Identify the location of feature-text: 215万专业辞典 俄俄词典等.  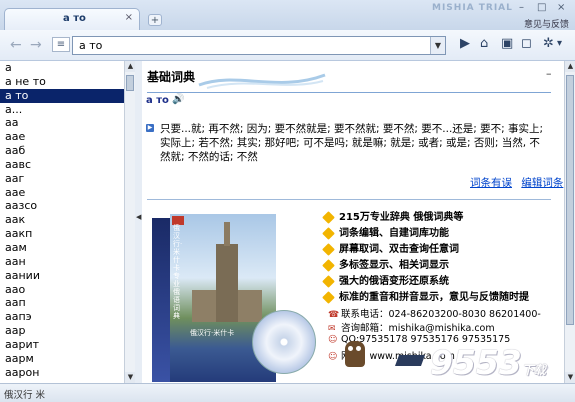
(401, 217).